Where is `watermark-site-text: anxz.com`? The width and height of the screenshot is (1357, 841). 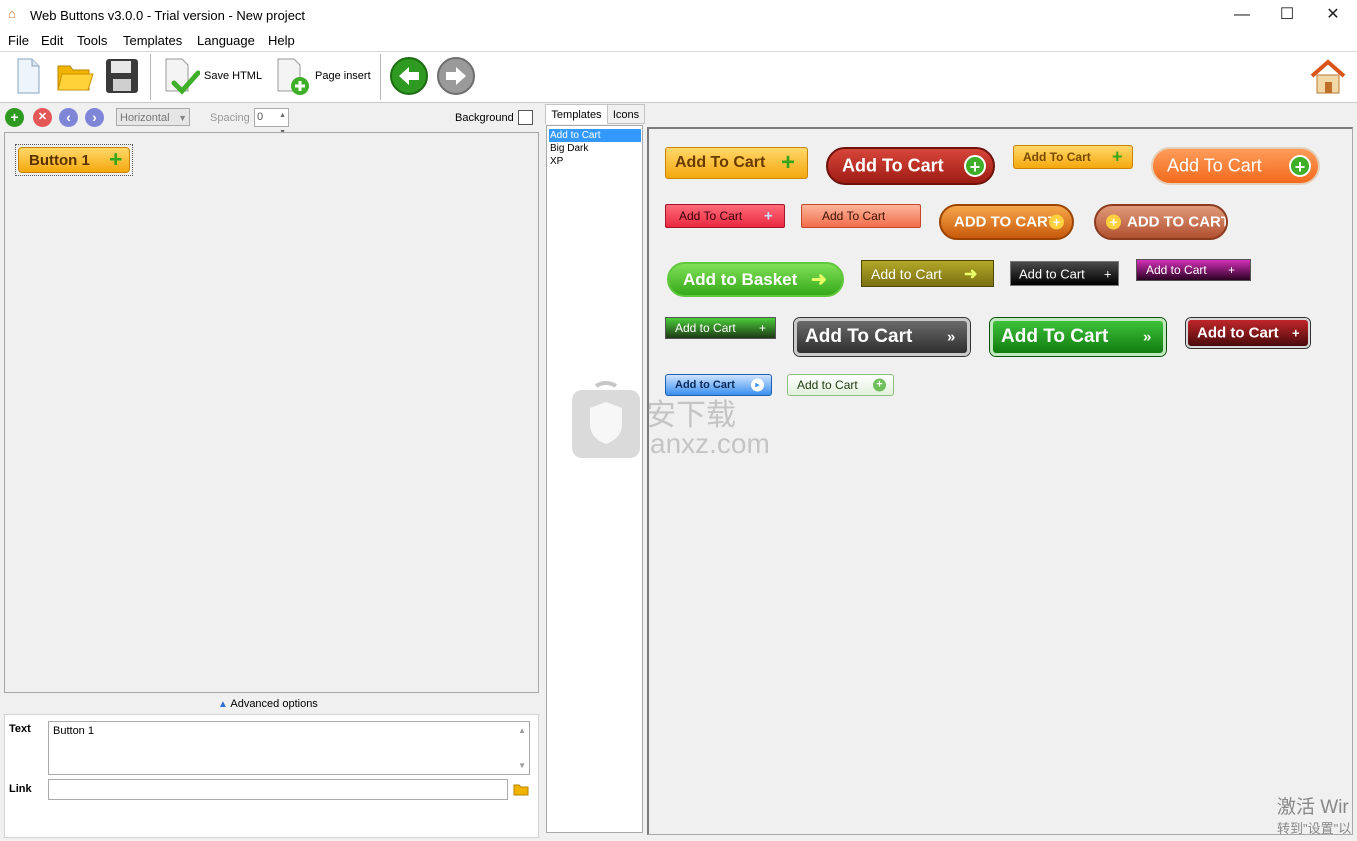 watermark-site-text: anxz.com is located at coordinates (710, 443).